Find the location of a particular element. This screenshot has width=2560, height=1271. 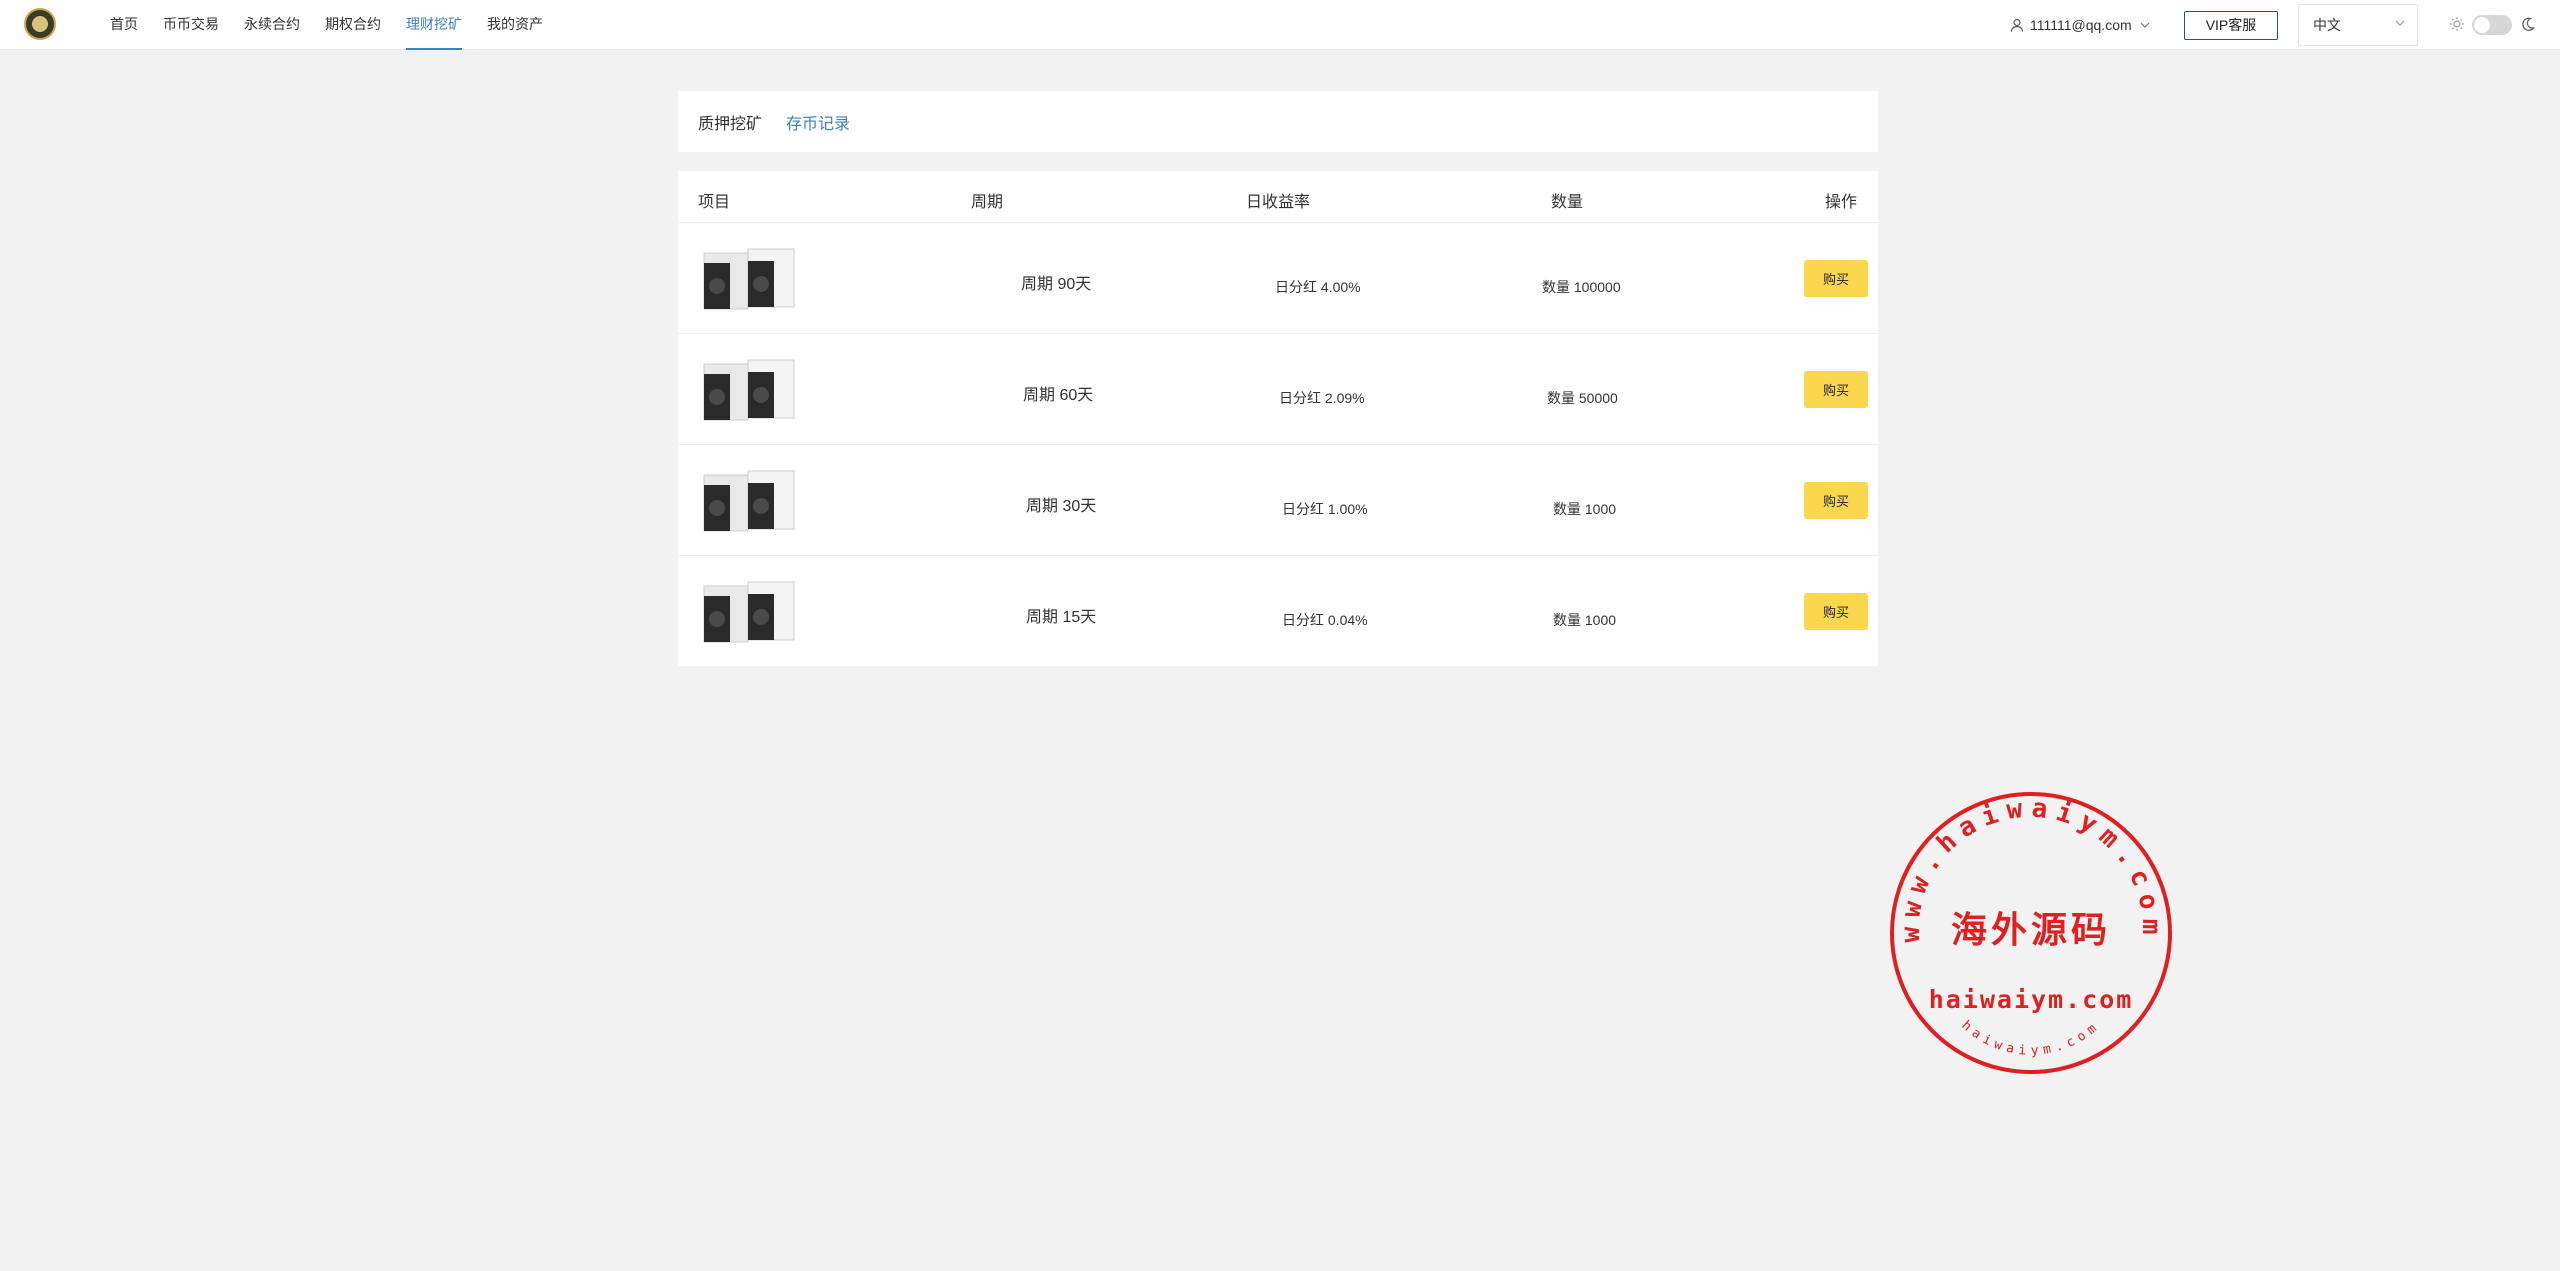

vip-support-button: VIP客服 is located at coordinates (2231, 25).